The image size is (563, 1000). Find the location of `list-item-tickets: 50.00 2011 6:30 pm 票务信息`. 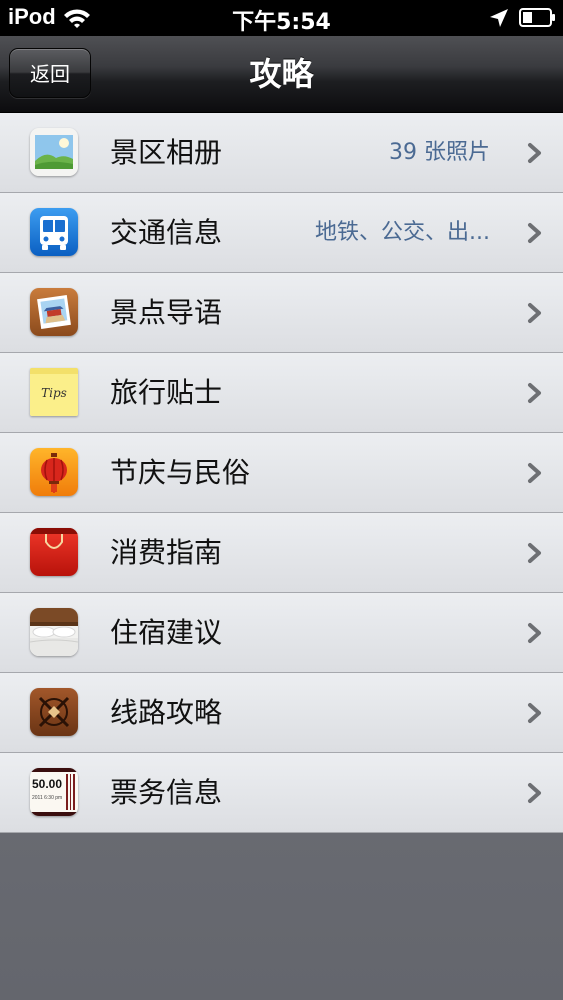

list-item-tickets: 50.00 2011 6:30 pm 票务信息 is located at coordinates (281, 793).